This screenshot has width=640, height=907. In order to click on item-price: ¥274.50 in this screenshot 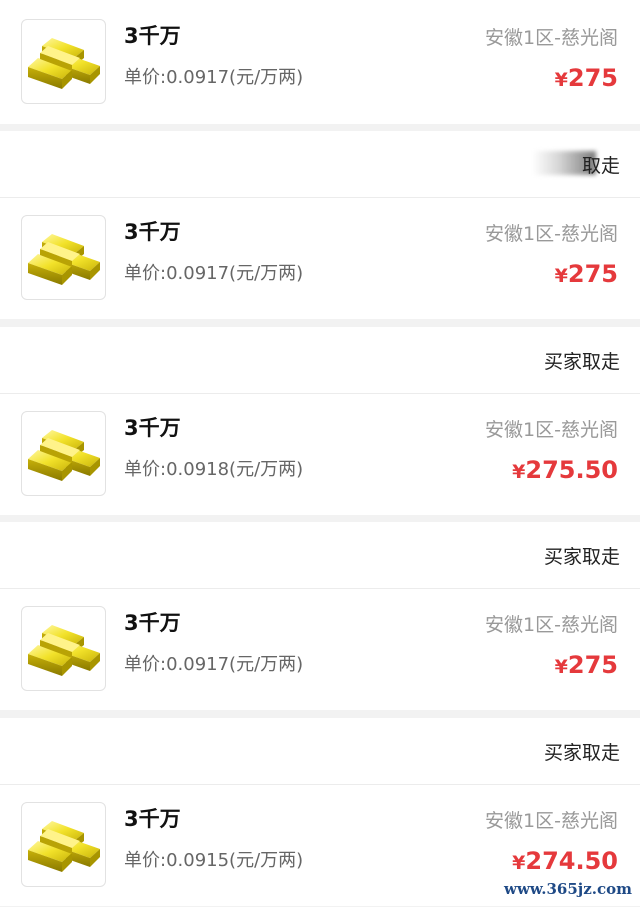, I will do `click(565, 861)`.